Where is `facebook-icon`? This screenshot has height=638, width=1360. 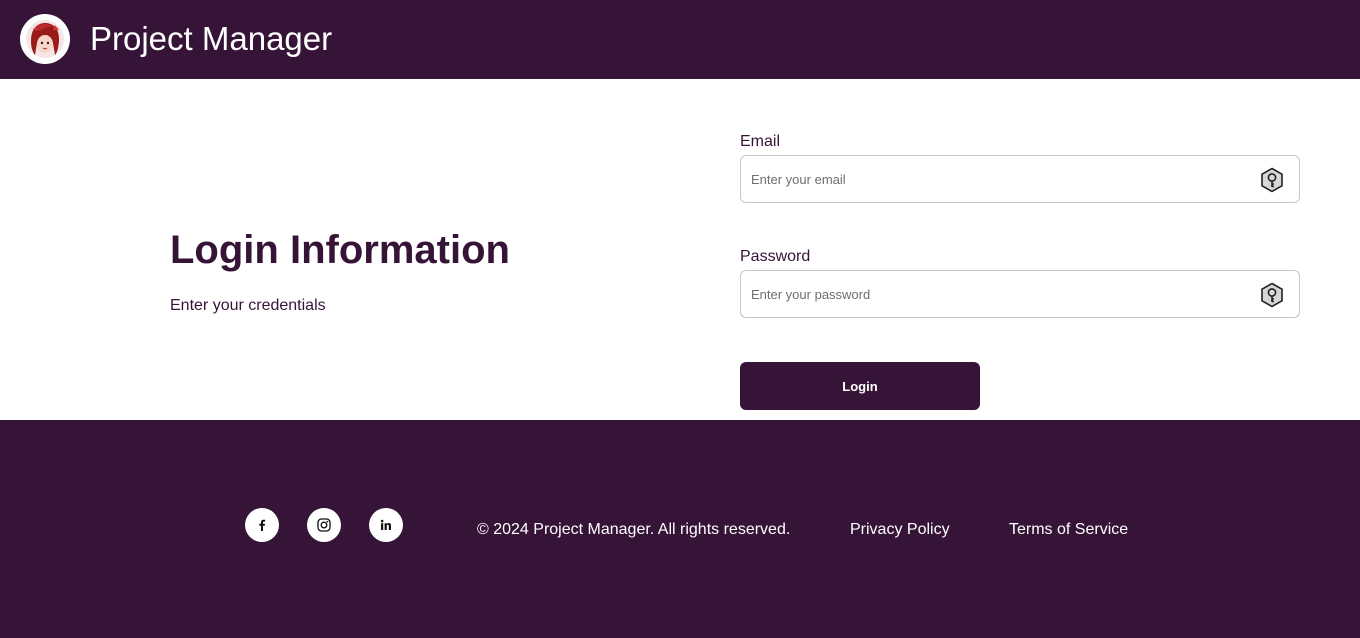 facebook-icon is located at coordinates (262, 525).